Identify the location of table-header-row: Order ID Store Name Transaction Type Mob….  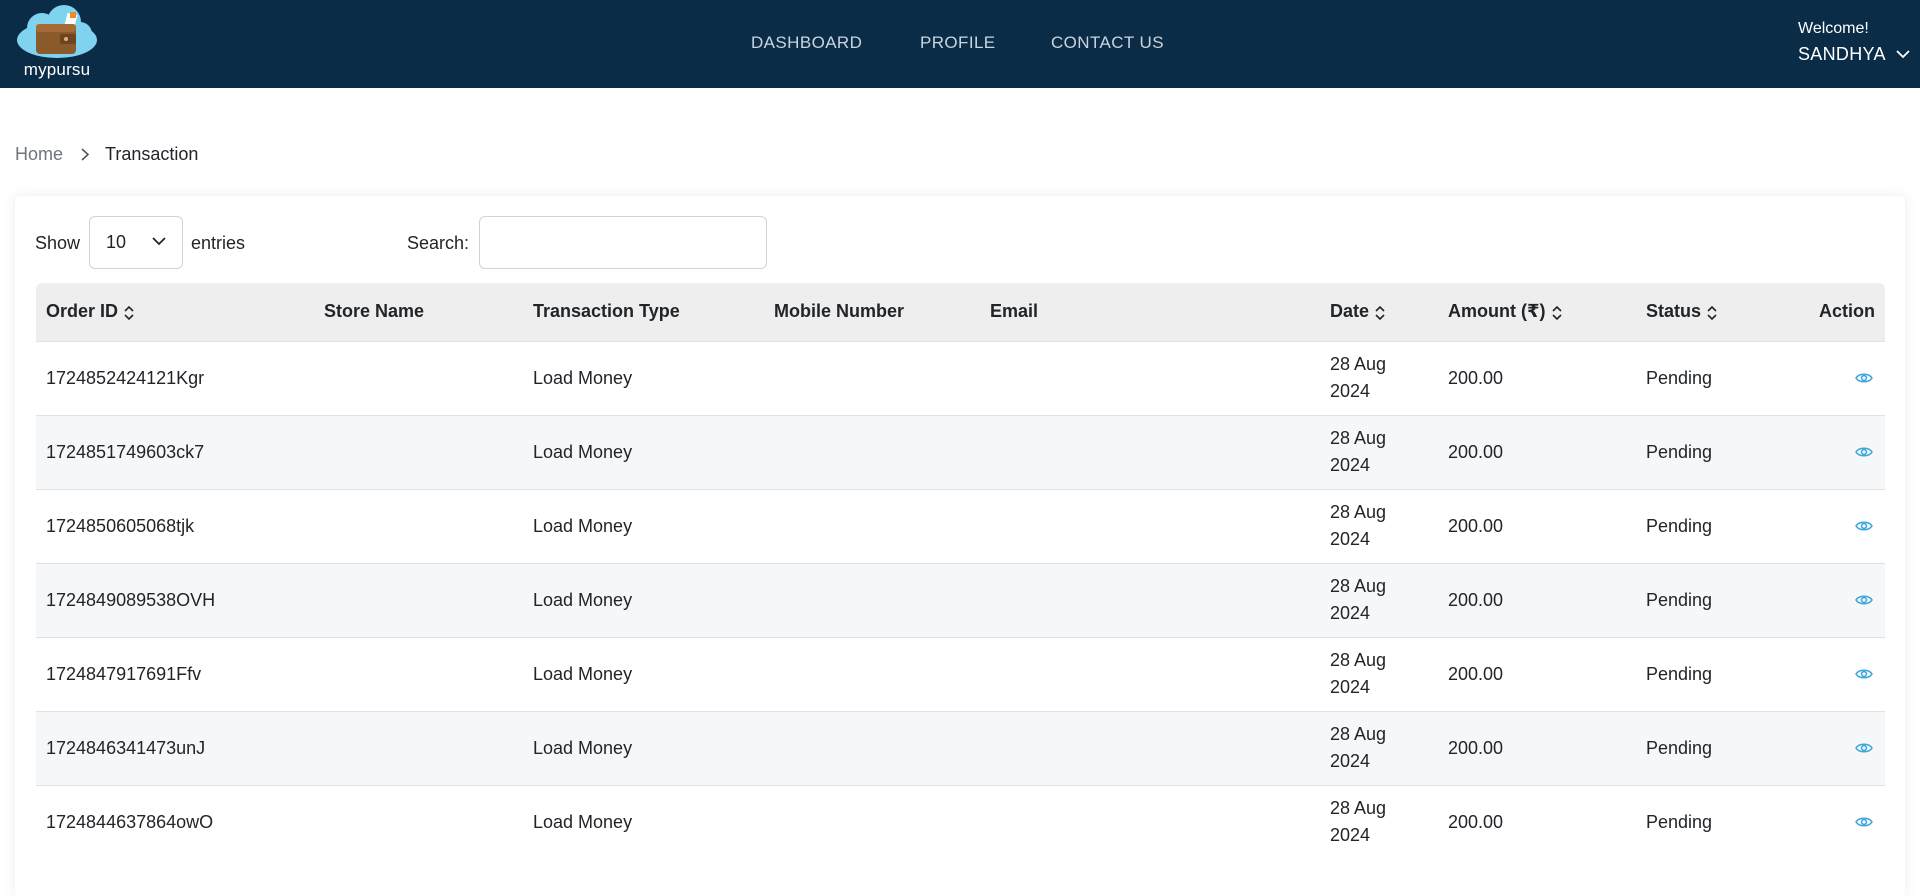
(960, 312).